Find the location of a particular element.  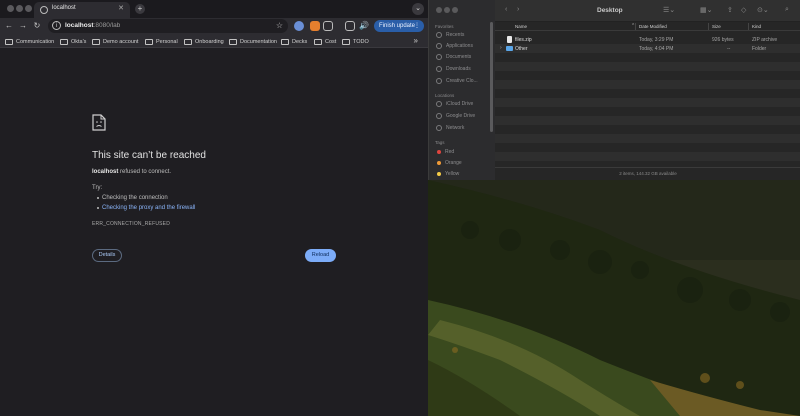

address-bar: i localhost:8080/lab ☆ is located at coordinates (168, 26).